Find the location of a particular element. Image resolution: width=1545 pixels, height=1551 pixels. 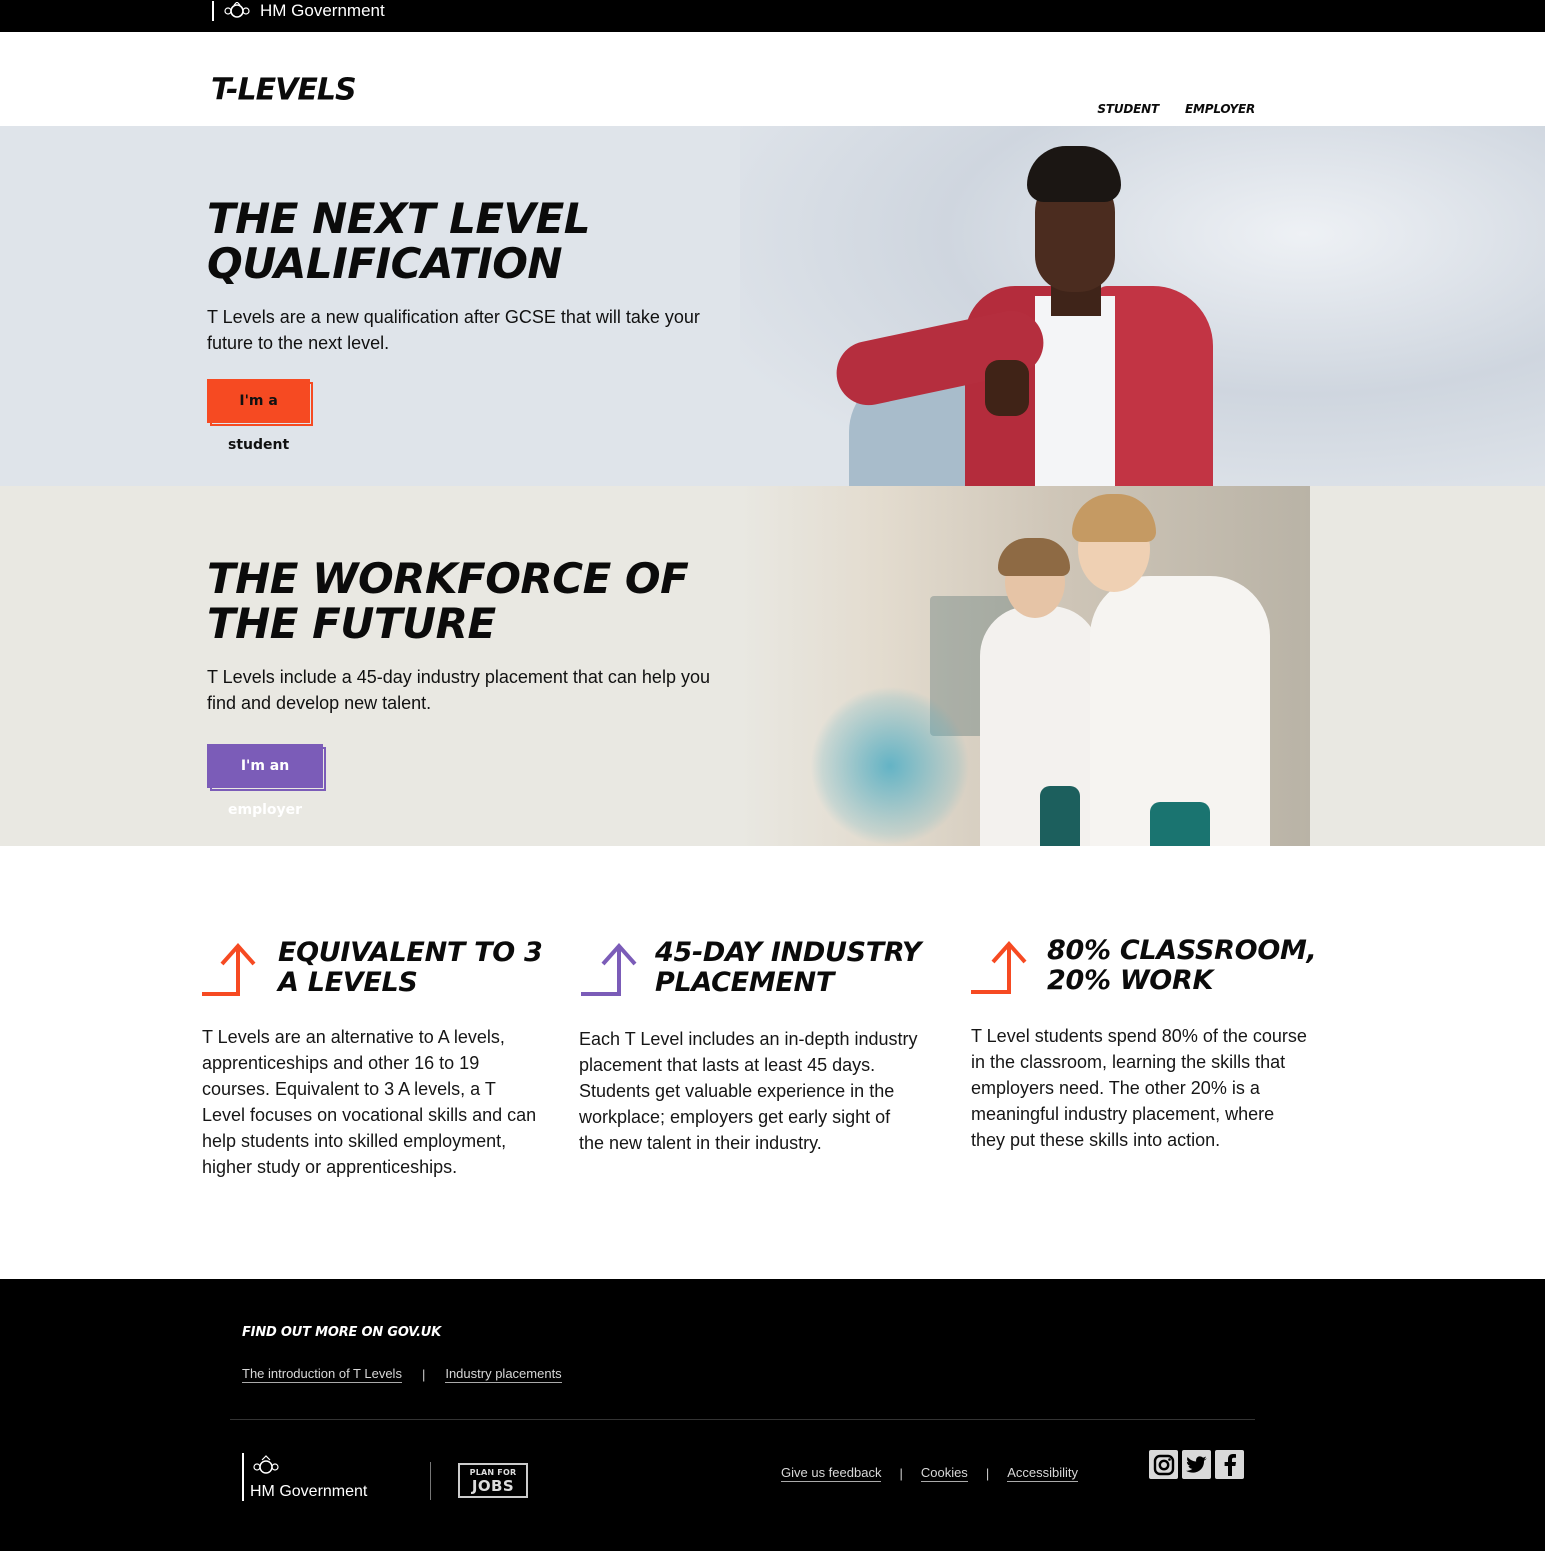

main-nav: STUDENT EMPLOYER is located at coordinates (1176, 109).